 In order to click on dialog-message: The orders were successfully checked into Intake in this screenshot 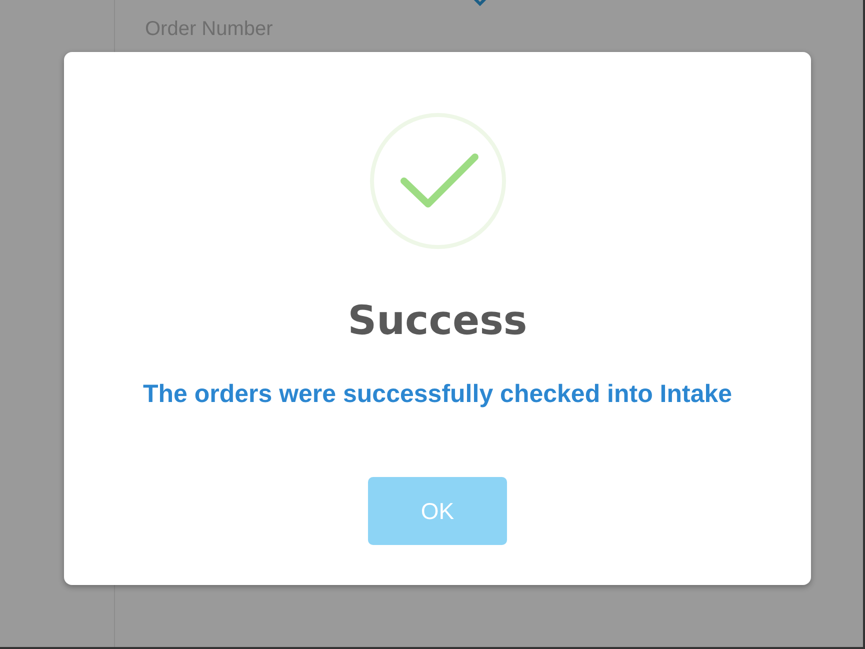, I will do `click(437, 394)`.